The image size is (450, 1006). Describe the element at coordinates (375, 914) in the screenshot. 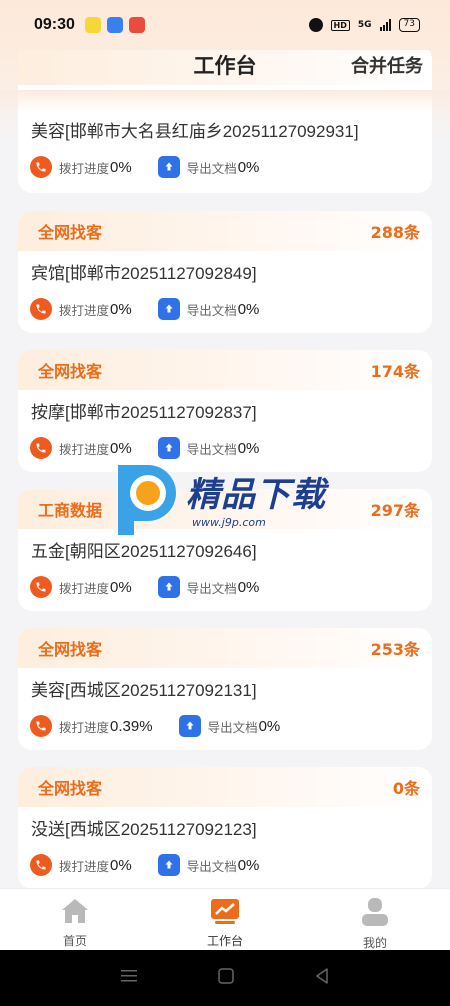

I see `user-icon` at that location.